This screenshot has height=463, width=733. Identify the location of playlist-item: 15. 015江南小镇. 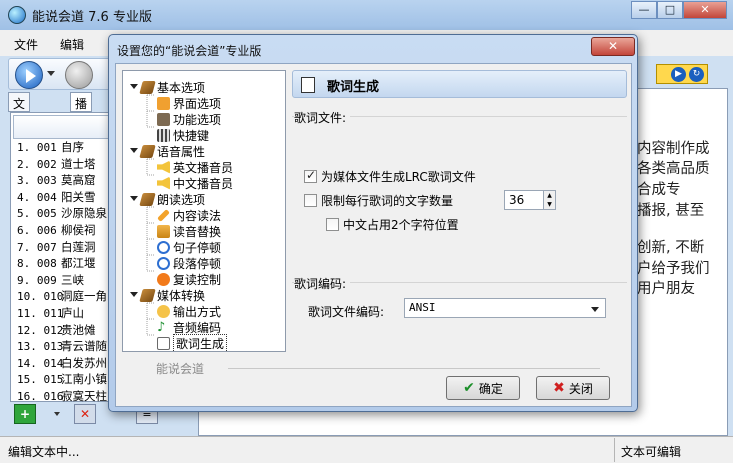
(62, 379).